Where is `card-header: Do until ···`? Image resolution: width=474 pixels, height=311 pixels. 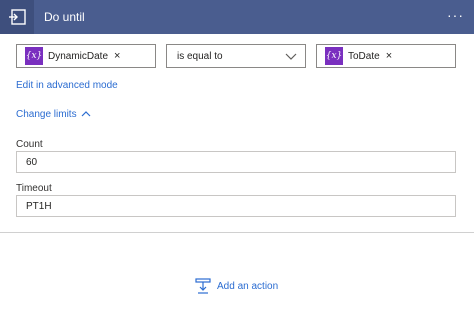
card-header: Do until ··· is located at coordinates (237, 17).